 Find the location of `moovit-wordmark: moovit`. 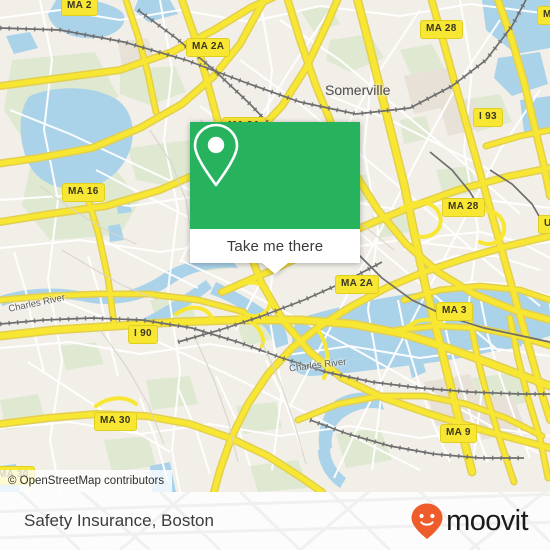

moovit-wordmark: moovit is located at coordinates (487, 520).